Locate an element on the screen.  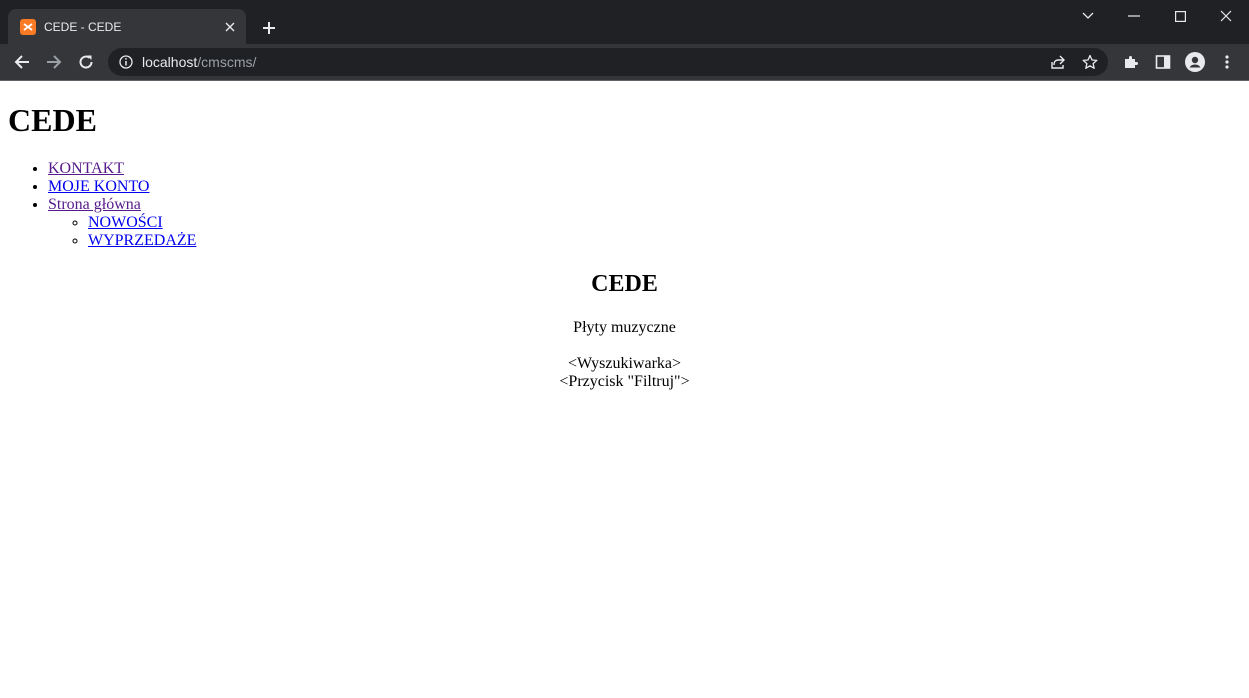
menu-item-strona-glowna: Strona główna NOWOŚCI WYPRZEDAŻE is located at coordinates (122, 223).